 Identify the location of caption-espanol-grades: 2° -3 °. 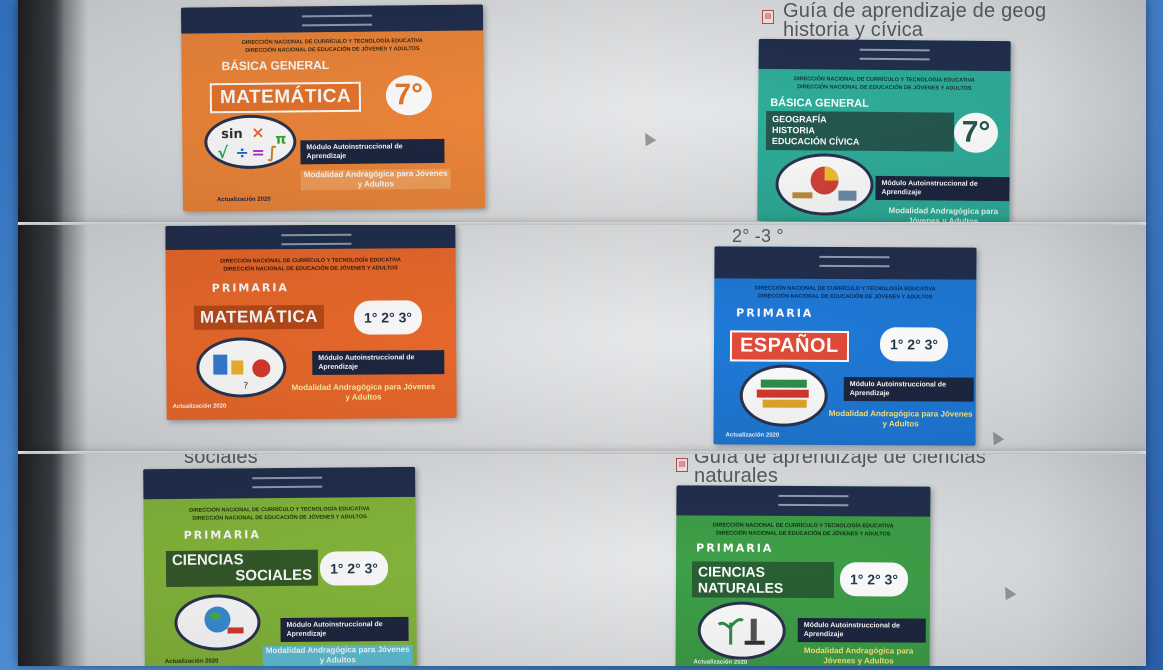
(758, 236).